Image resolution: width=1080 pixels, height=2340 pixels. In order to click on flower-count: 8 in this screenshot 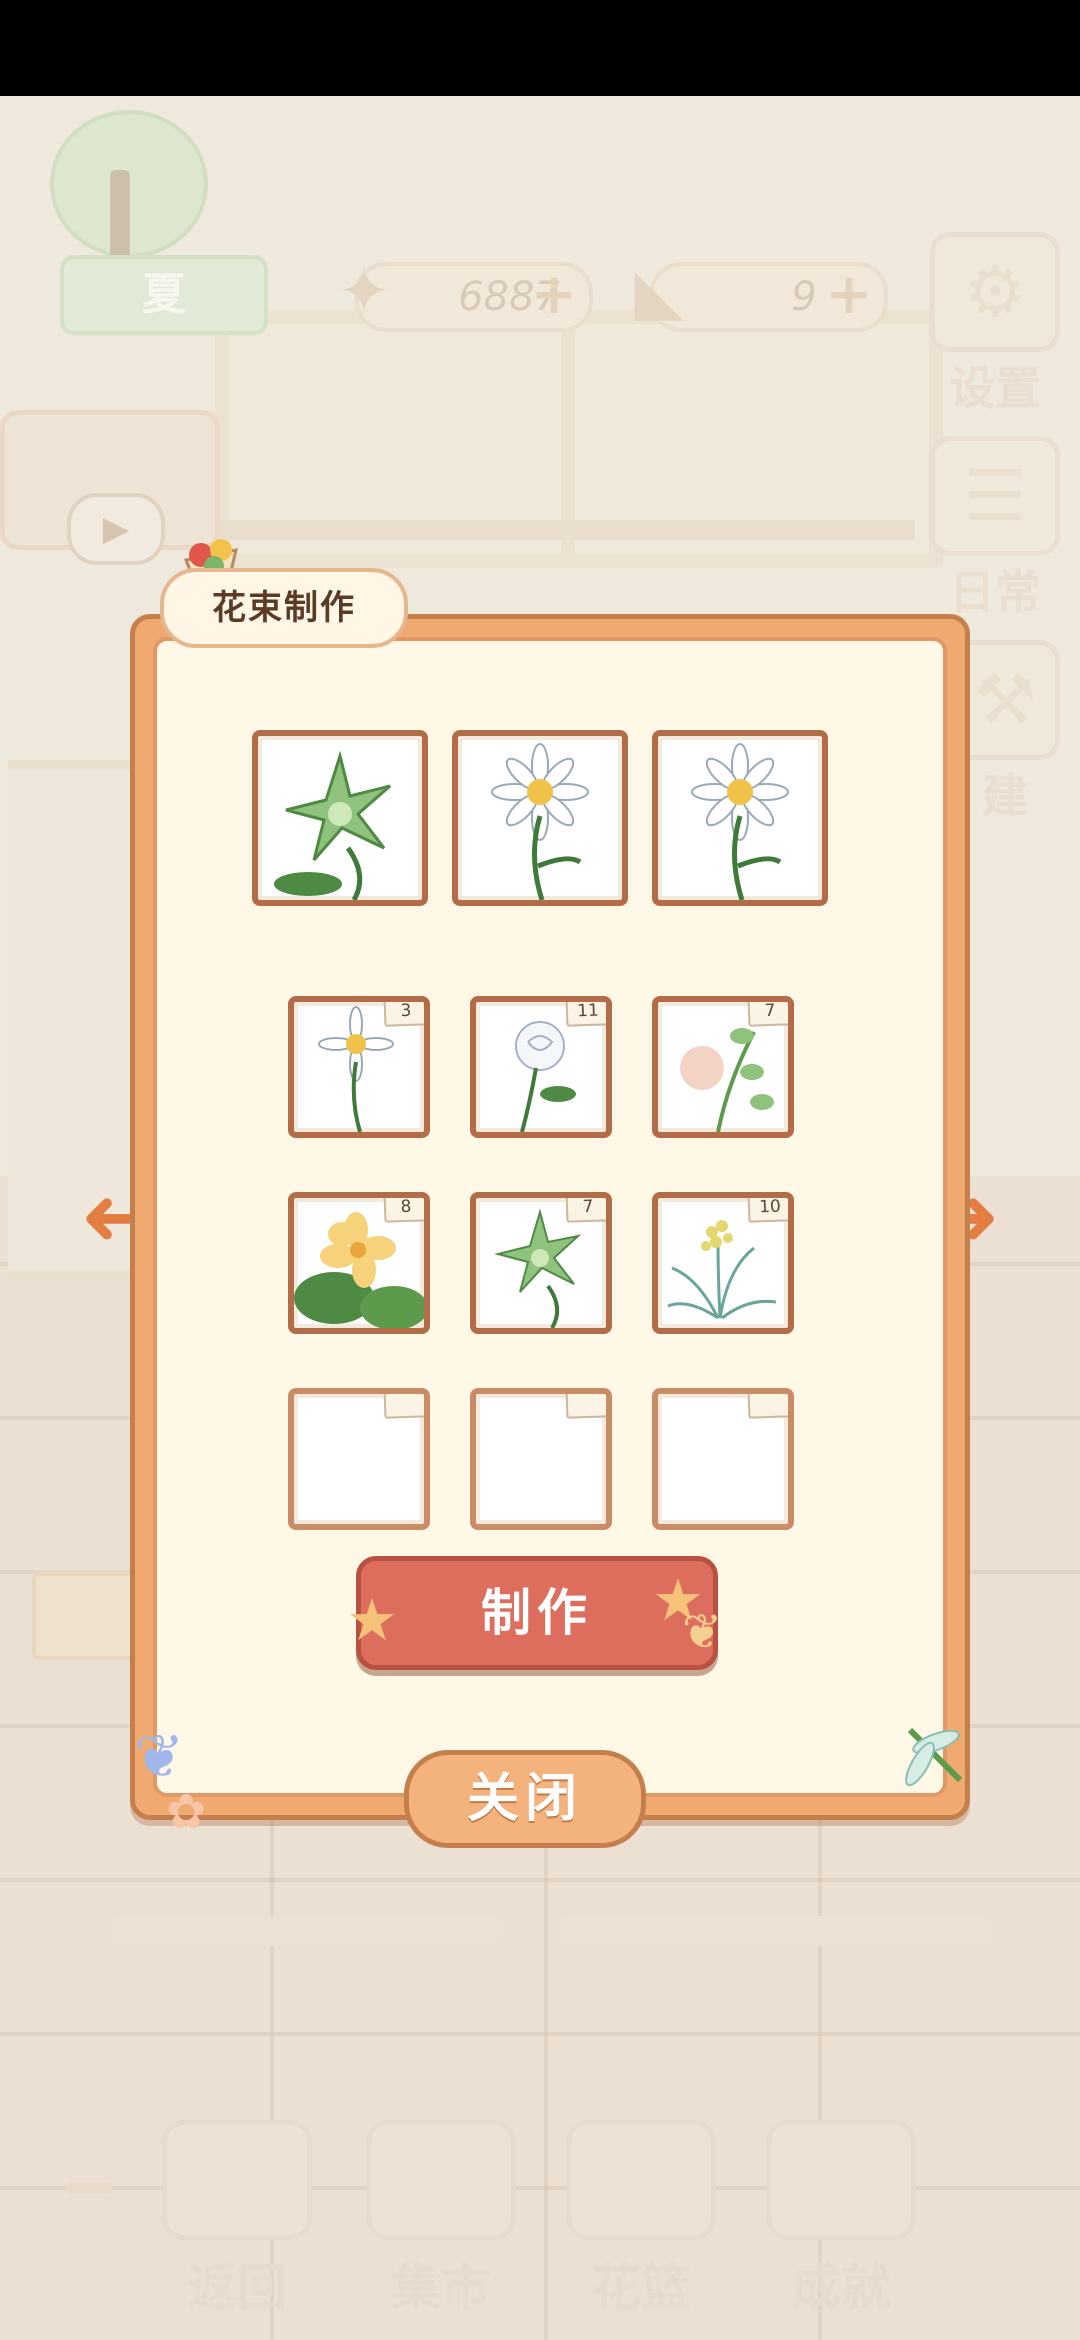, I will do `click(403, 1210)`.